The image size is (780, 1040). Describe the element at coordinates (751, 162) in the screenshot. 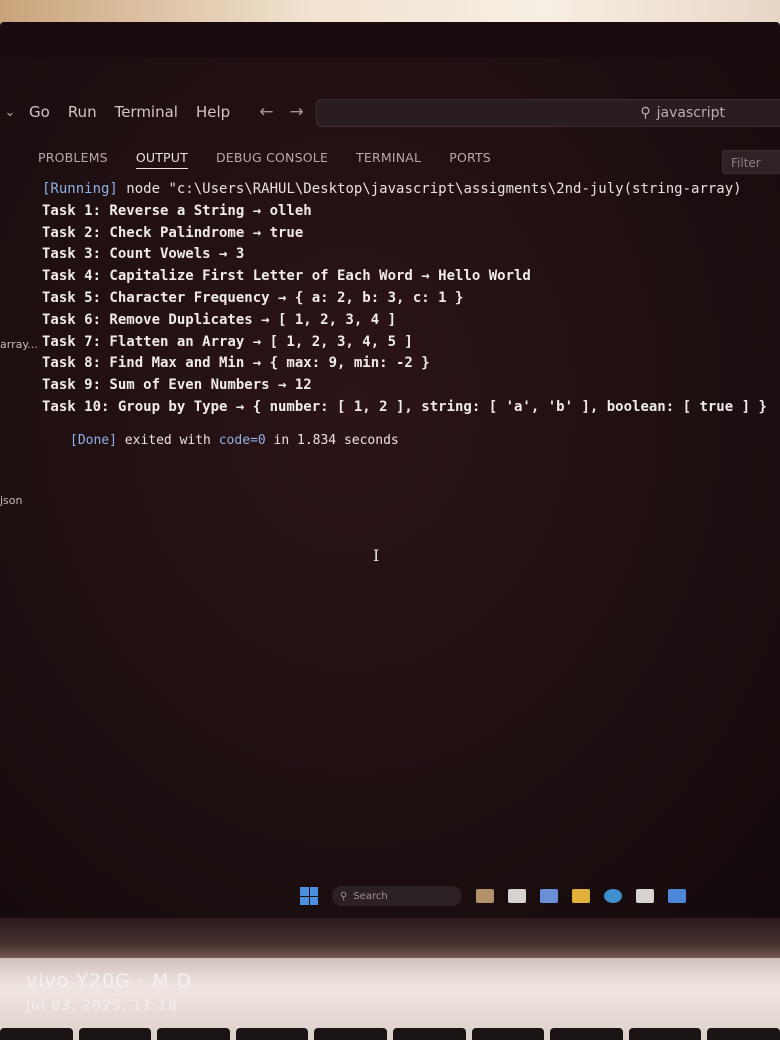

I see `filter-input: Filter` at that location.